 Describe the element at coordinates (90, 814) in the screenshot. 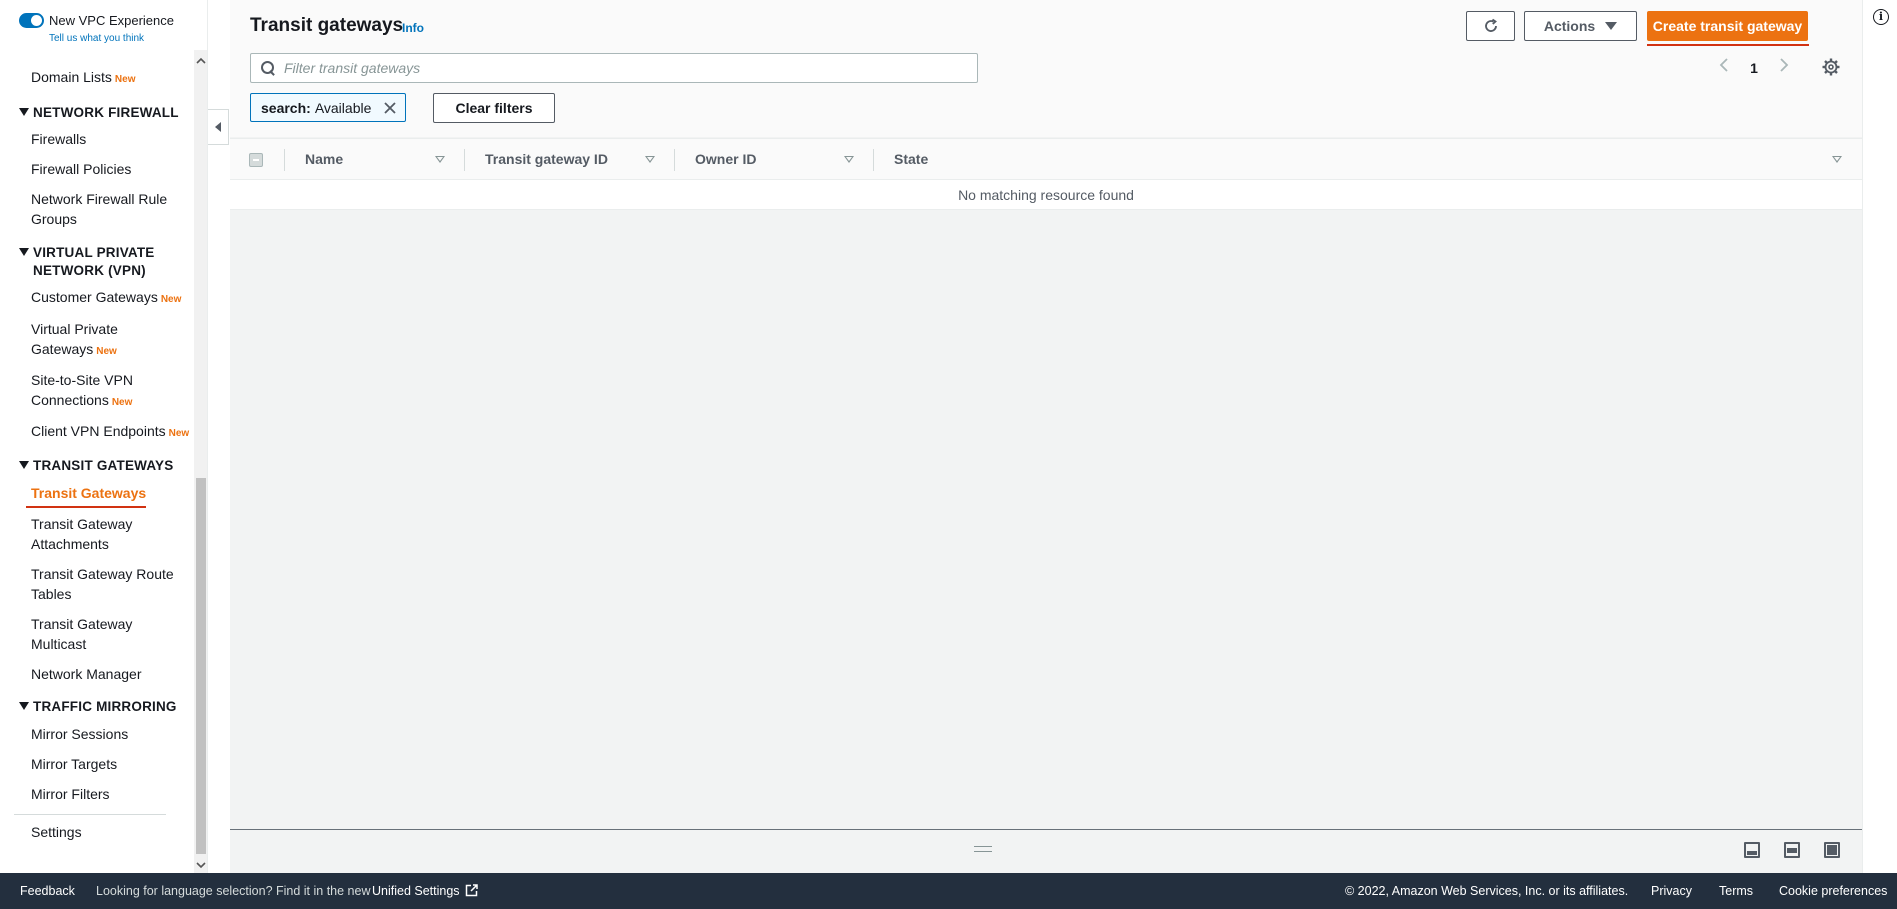

I see `sidebar-divider` at that location.